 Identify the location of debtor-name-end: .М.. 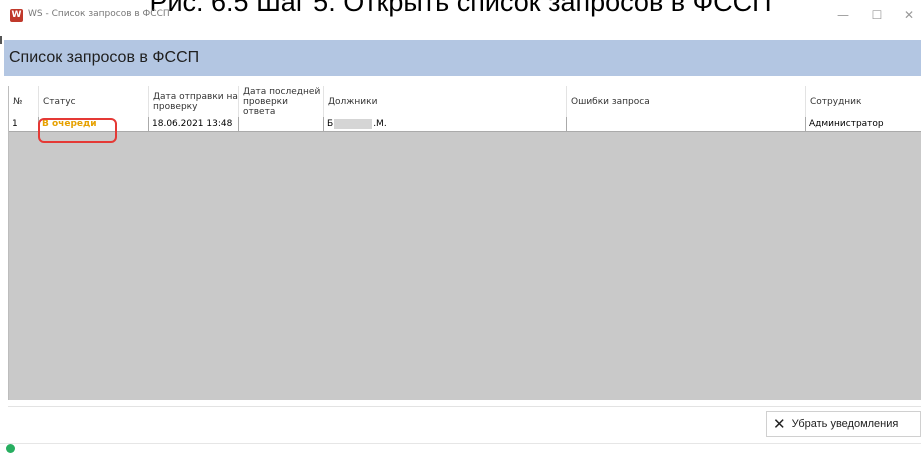
(380, 124).